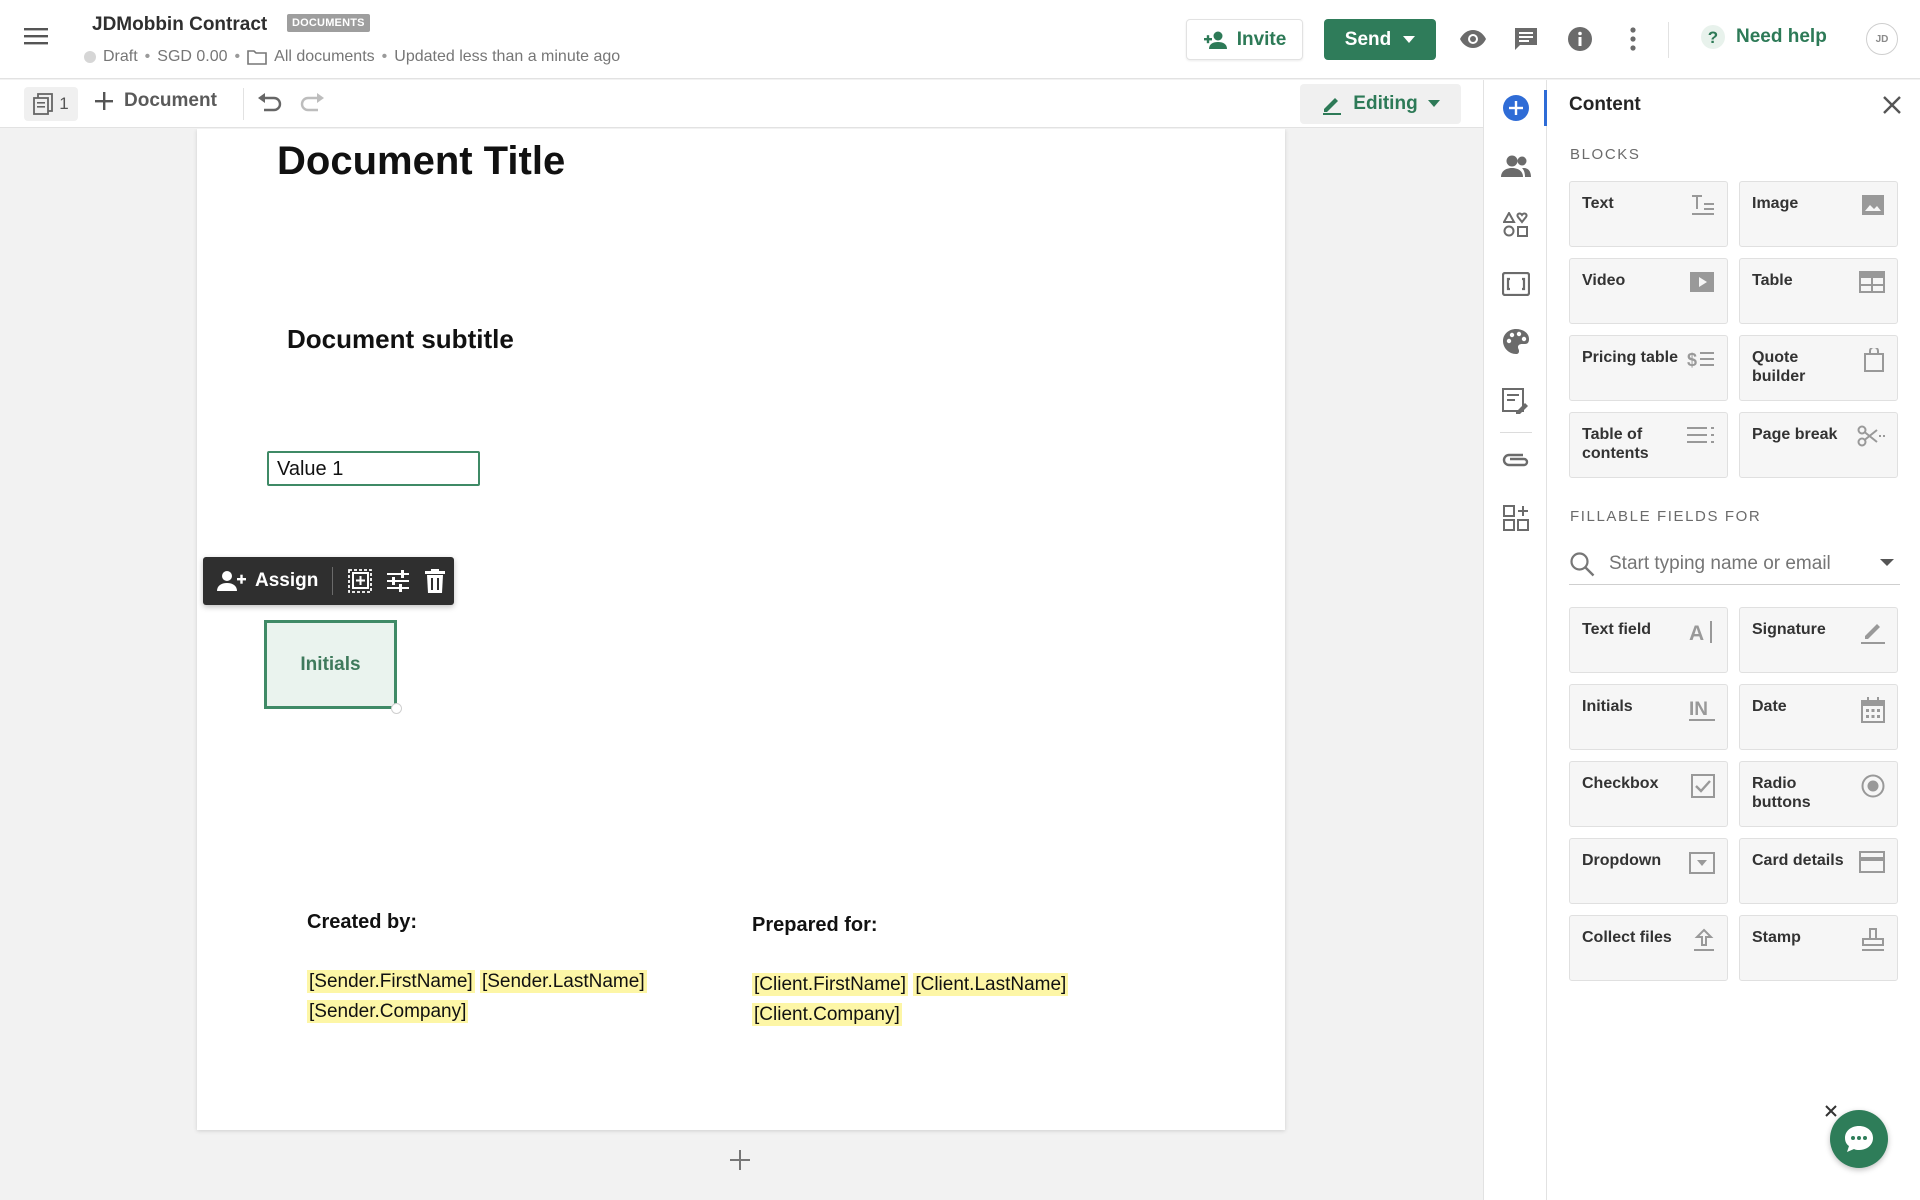 The image size is (1920, 1200). What do you see at coordinates (1261, 39) in the screenshot?
I see `invite-label: Invite` at bounding box center [1261, 39].